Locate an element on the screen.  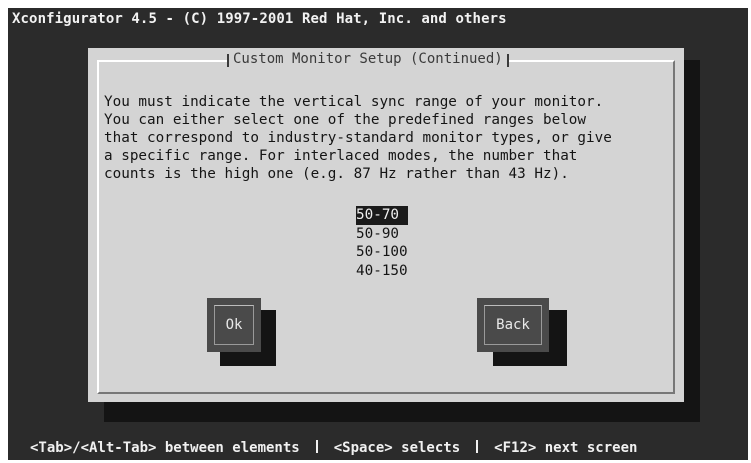
range-option-50-100: 50-100 is located at coordinates (382, 252).